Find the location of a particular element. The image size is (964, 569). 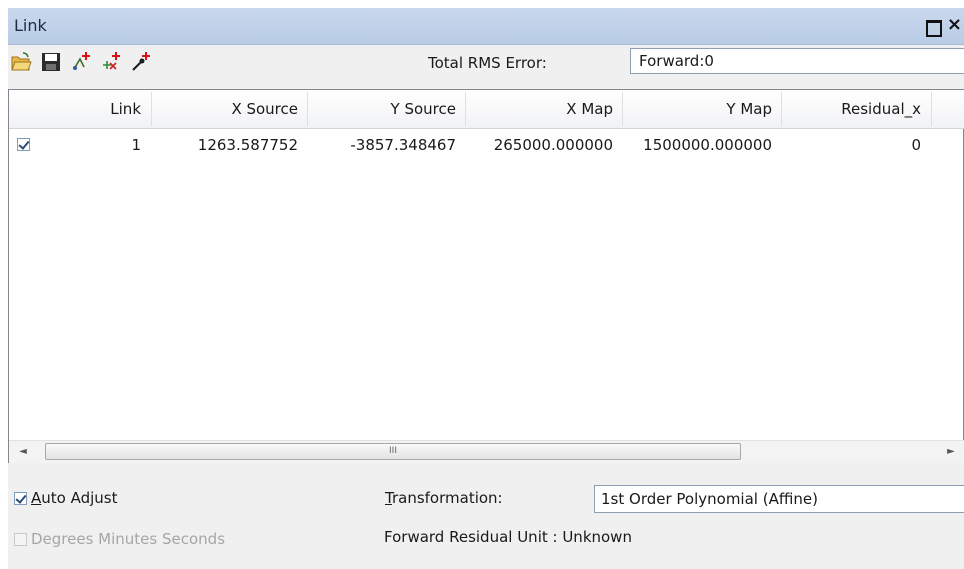

auto-adjust-accelerator: A is located at coordinates (36, 498).